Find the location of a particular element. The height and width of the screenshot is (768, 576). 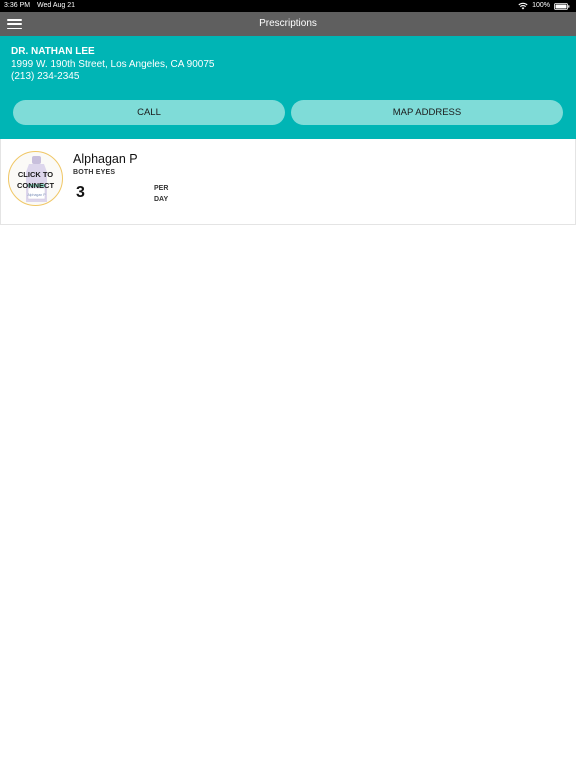

dose-count: 3 is located at coordinates (80, 192).